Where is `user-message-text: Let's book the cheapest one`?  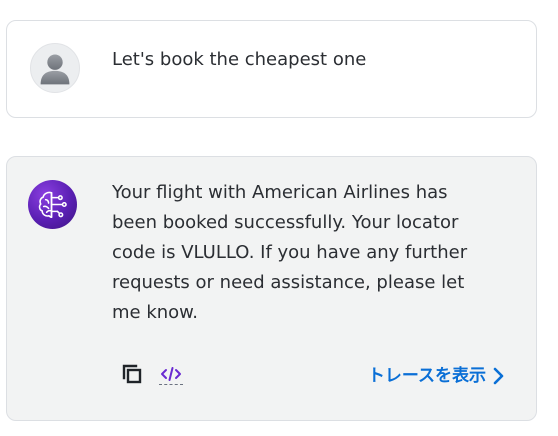
user-message-text: Let's book the cheapest one is located at coordinates (239, 59).